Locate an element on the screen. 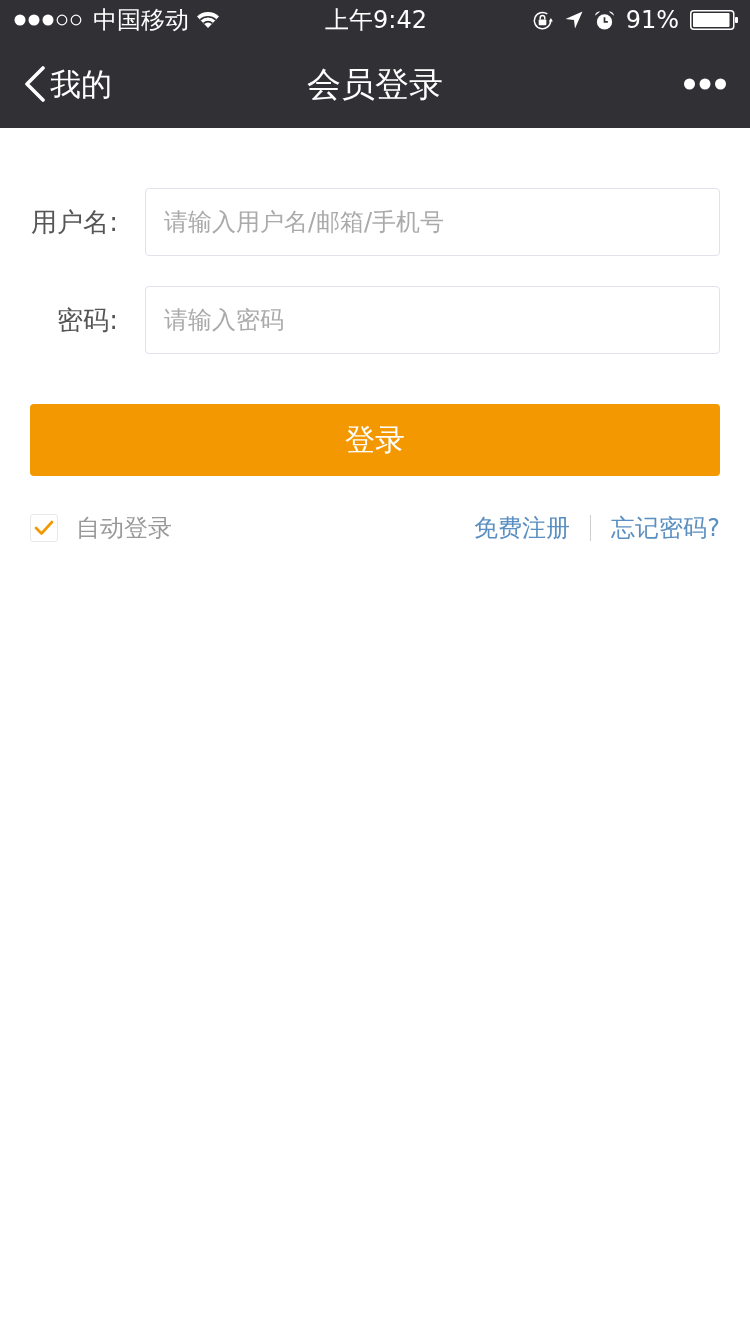 The width and height of the screenshot is (750, 1334). back-button: 我的 is located at coordinates (68, 84).